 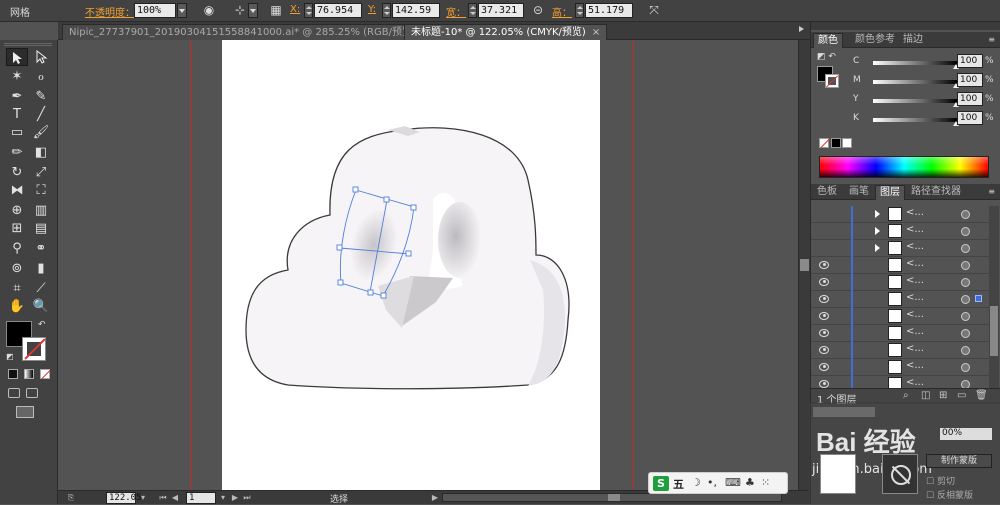 I want to click on locate-object-icon: ⌕, so click(x=906, y=395).